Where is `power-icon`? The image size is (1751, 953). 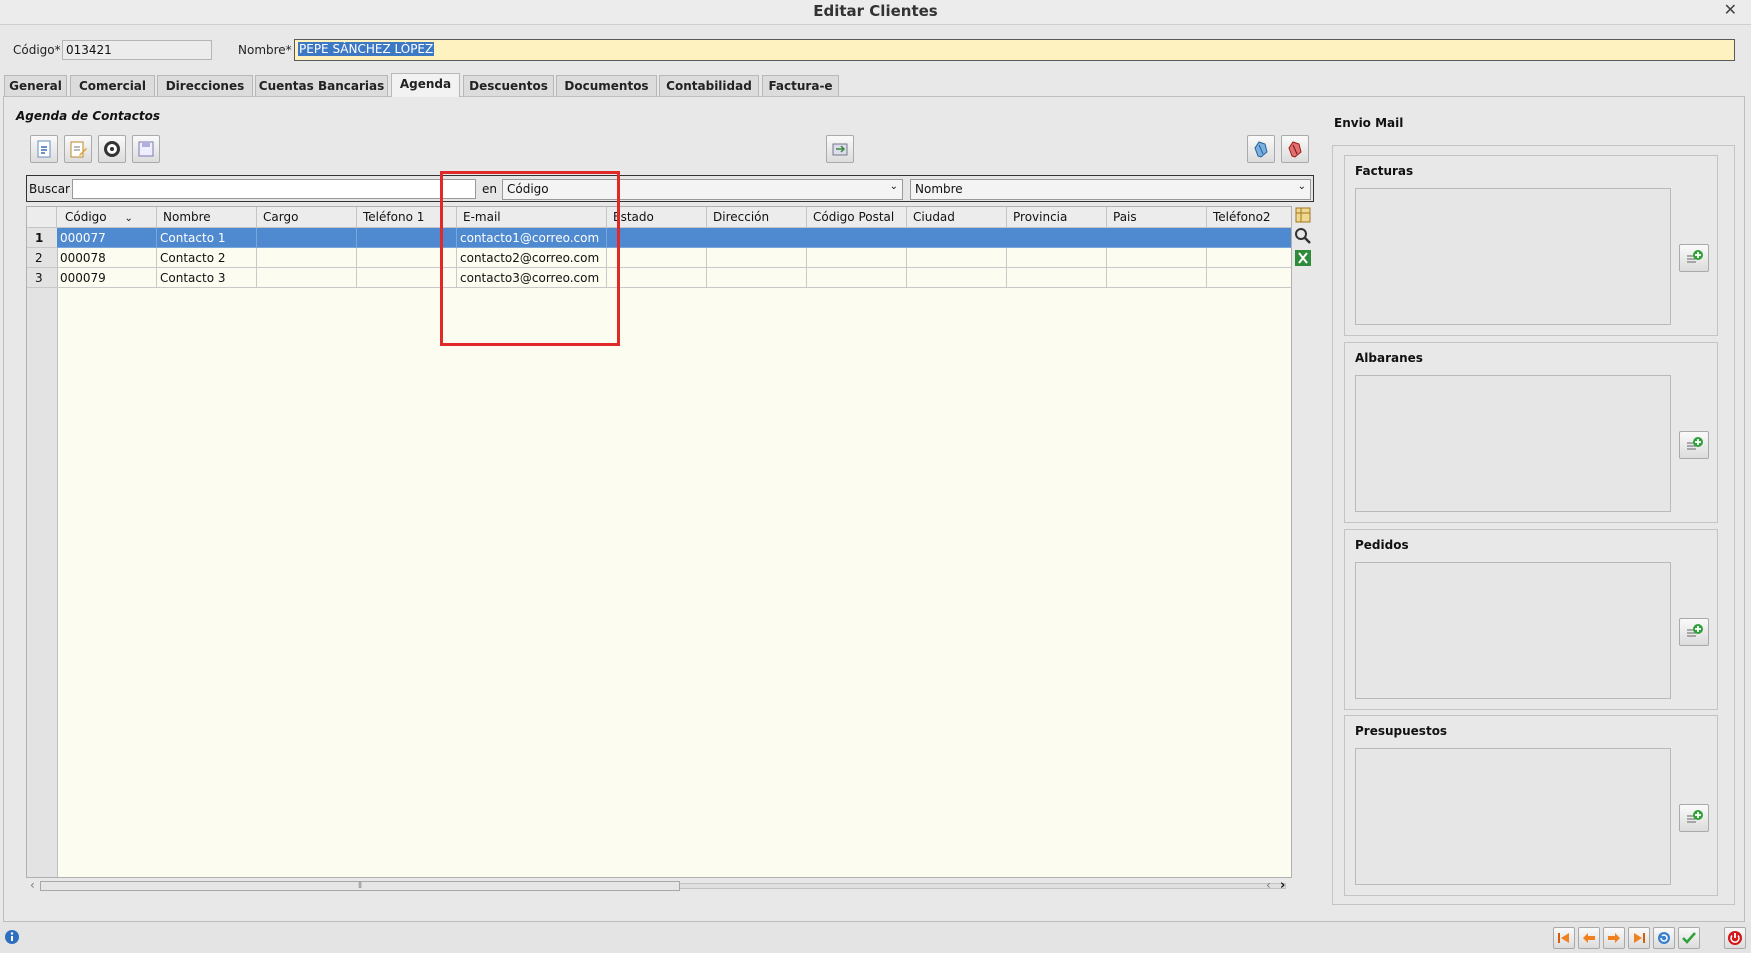
power-icon is located at coordinates (1735, 938).